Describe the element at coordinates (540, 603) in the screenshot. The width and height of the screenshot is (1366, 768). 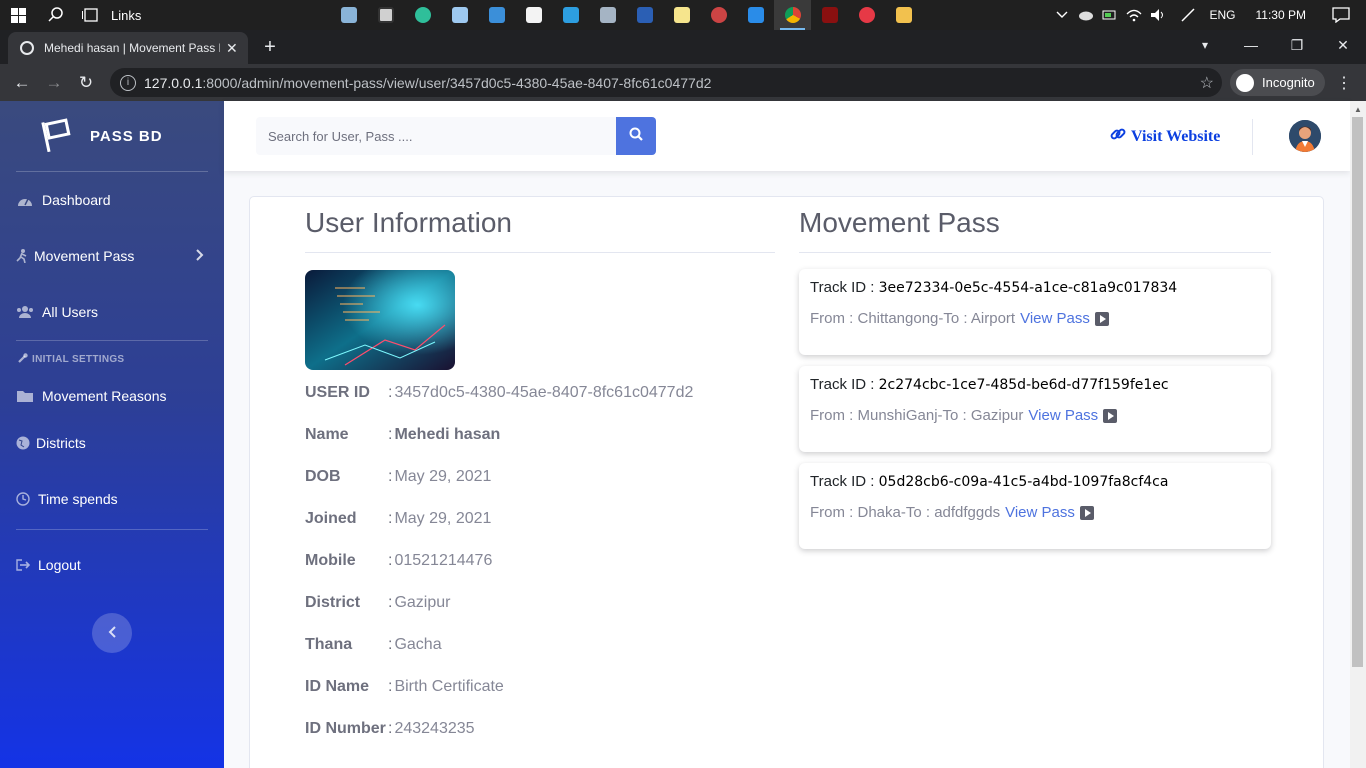
I see `info-row-district: District: Gazipur` at that location.